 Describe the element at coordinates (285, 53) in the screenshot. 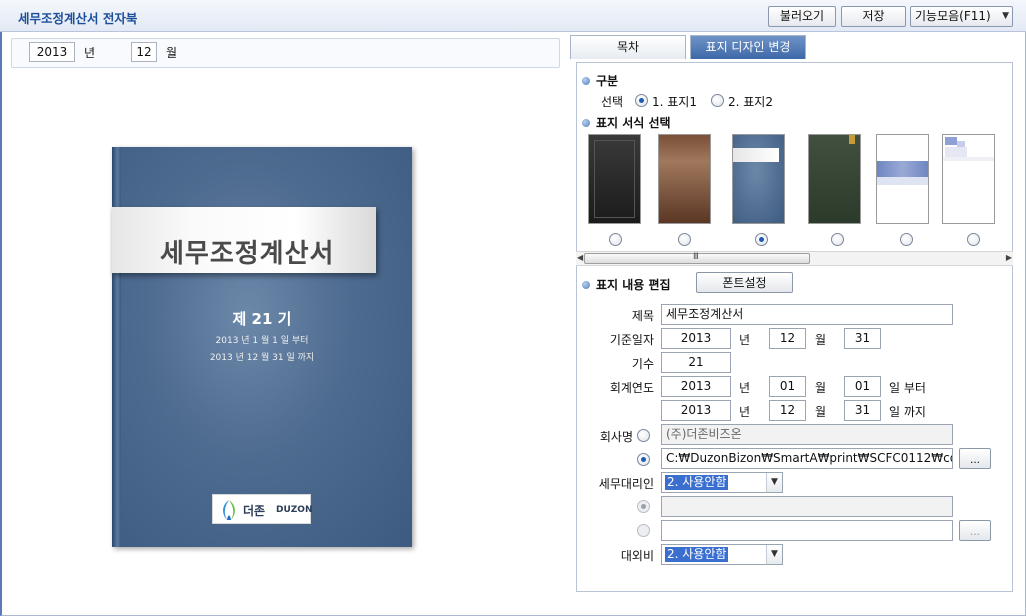

I see `period-bar: 2013 년 12 월` at that location.